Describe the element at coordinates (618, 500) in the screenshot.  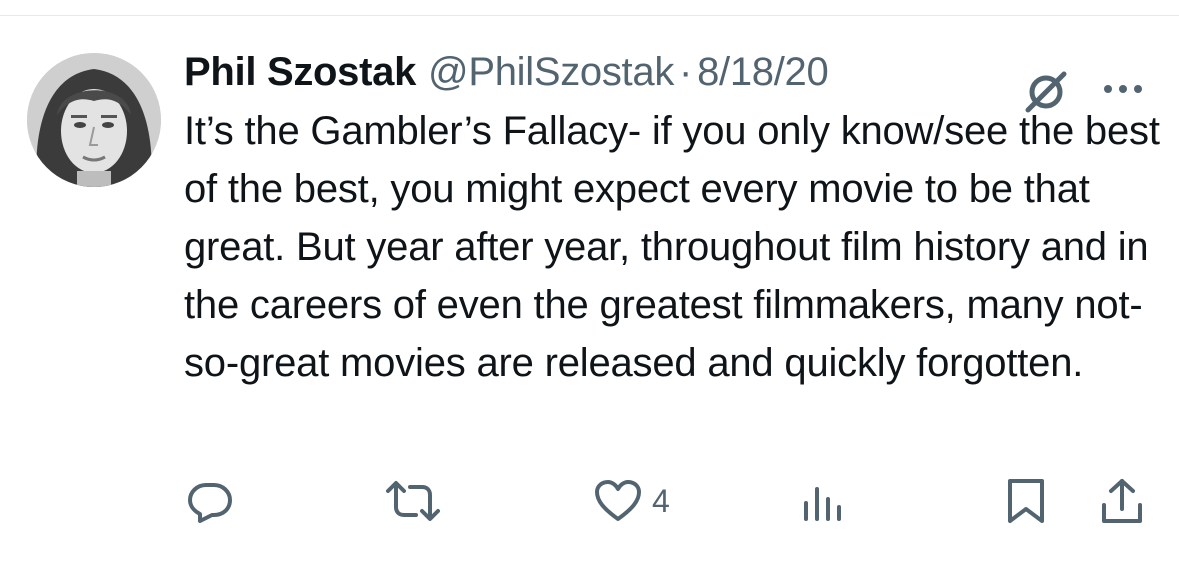
I see `heart-icon` at that location.